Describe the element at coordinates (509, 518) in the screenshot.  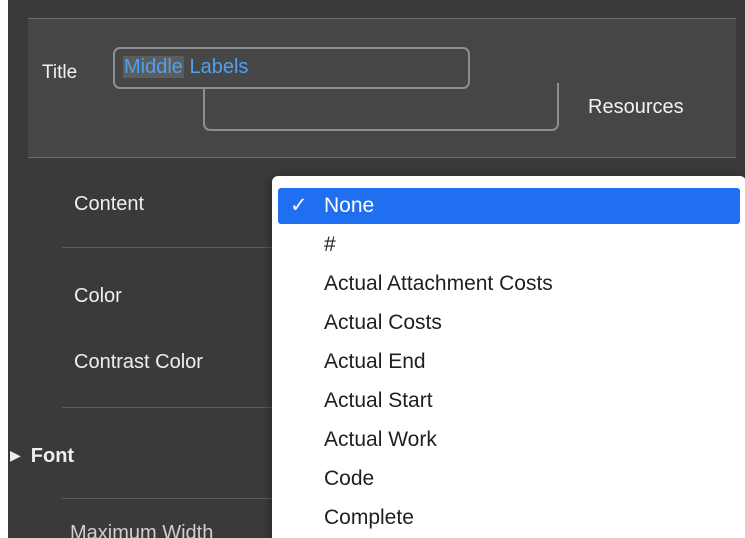
I see `menu-item-complete: Complete` at that location.